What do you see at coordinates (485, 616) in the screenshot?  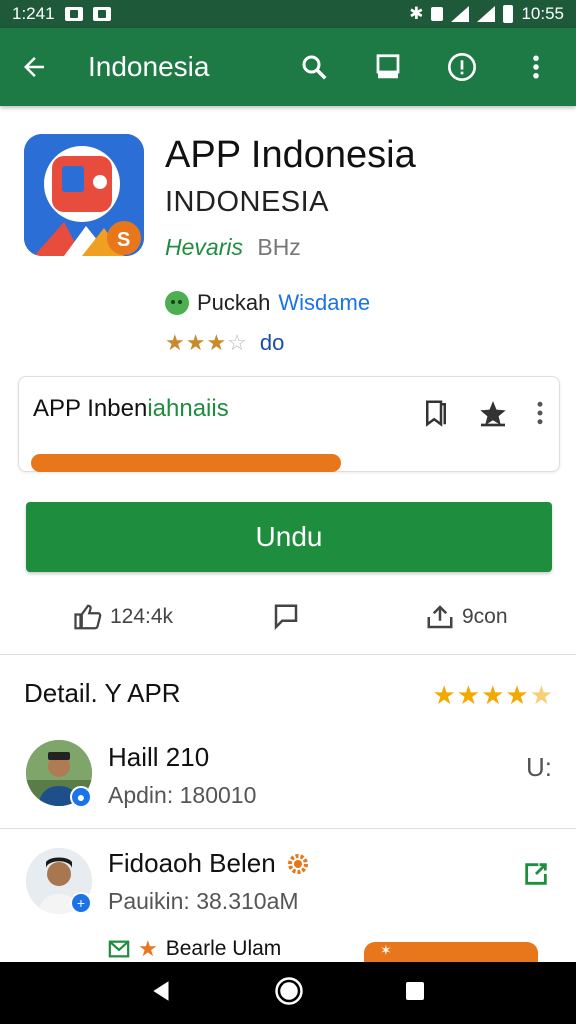 I see `share-label: 9con` at bounding box center [485, 616].